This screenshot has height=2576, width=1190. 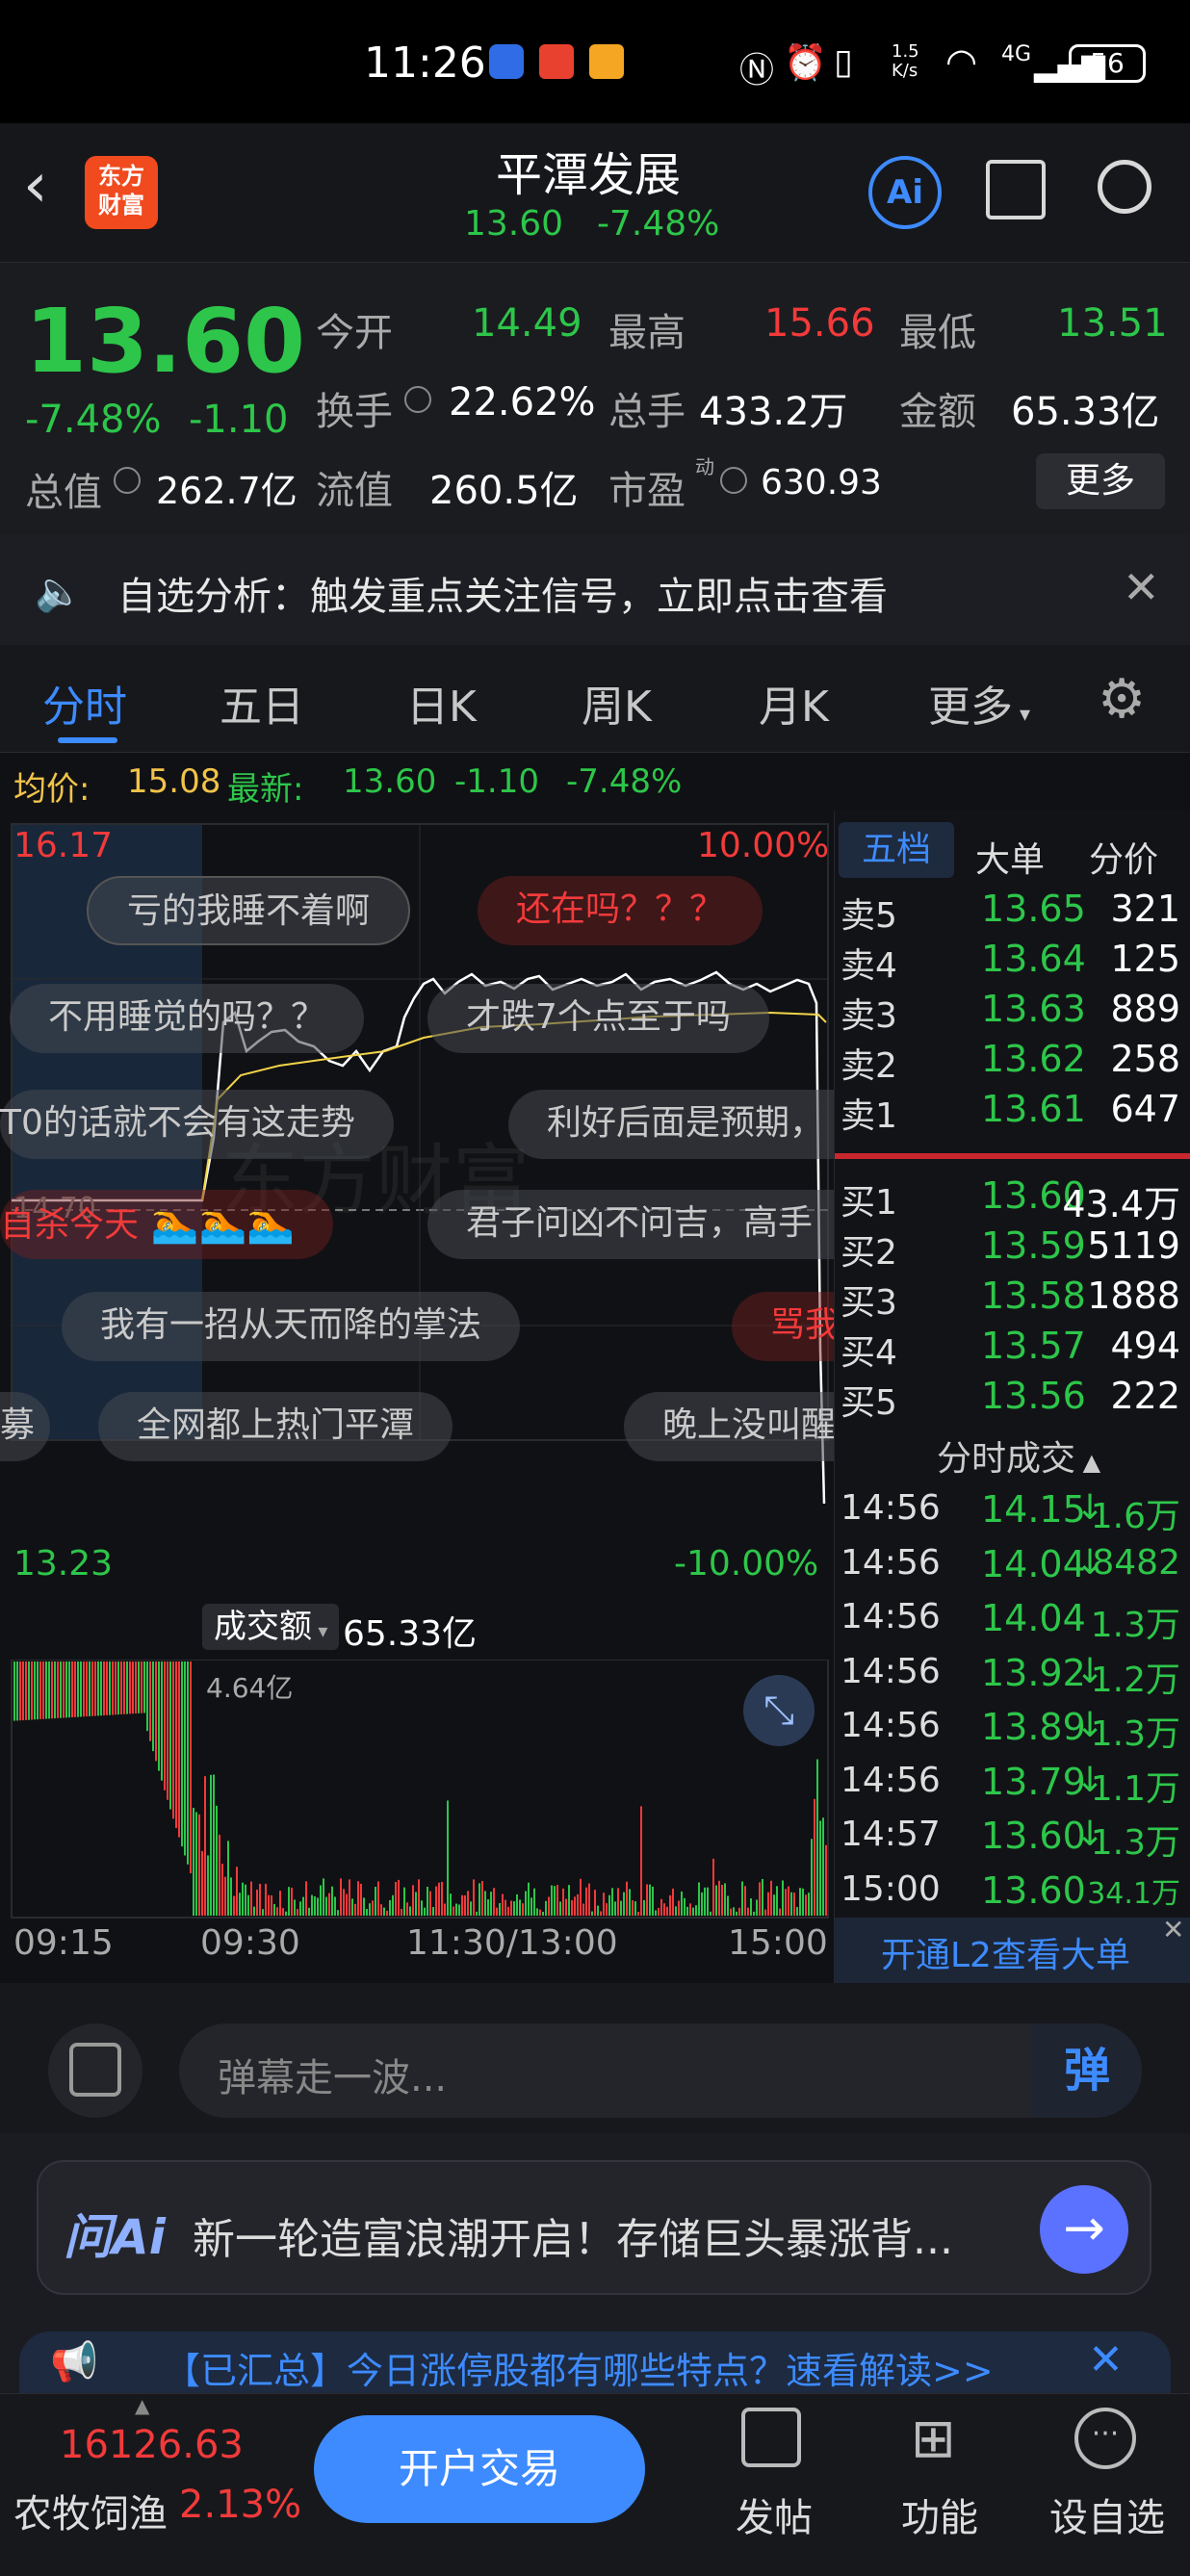 I want to click on more-button: 更多, so click(x=1100, y=481).